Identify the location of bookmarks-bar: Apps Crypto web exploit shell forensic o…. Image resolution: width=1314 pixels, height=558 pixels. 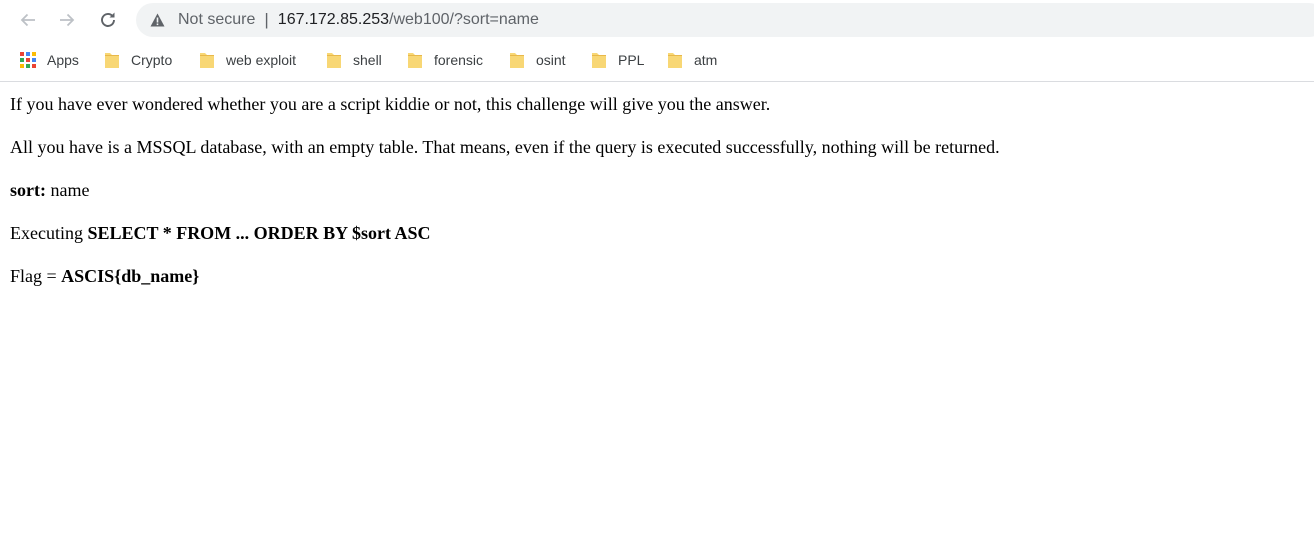
(657, 61).